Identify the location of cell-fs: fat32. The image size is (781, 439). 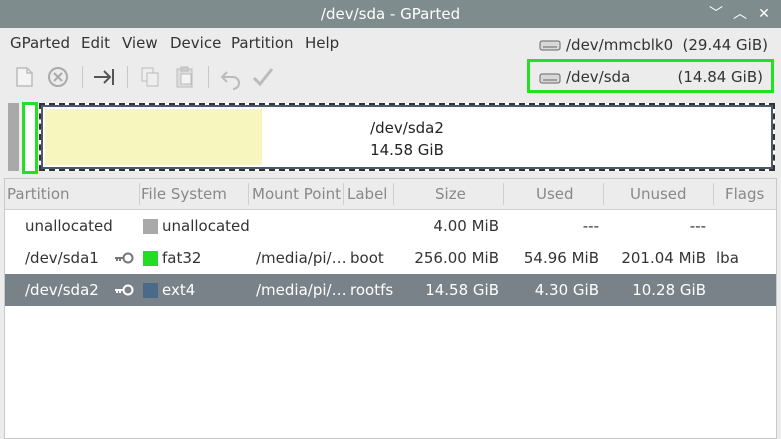
(182, 258).